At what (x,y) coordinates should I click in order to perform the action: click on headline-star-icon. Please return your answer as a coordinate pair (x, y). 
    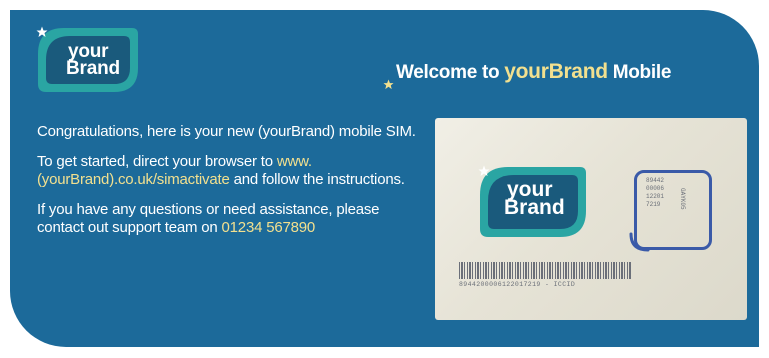
    Looking at the image, I should click on (388, 84).